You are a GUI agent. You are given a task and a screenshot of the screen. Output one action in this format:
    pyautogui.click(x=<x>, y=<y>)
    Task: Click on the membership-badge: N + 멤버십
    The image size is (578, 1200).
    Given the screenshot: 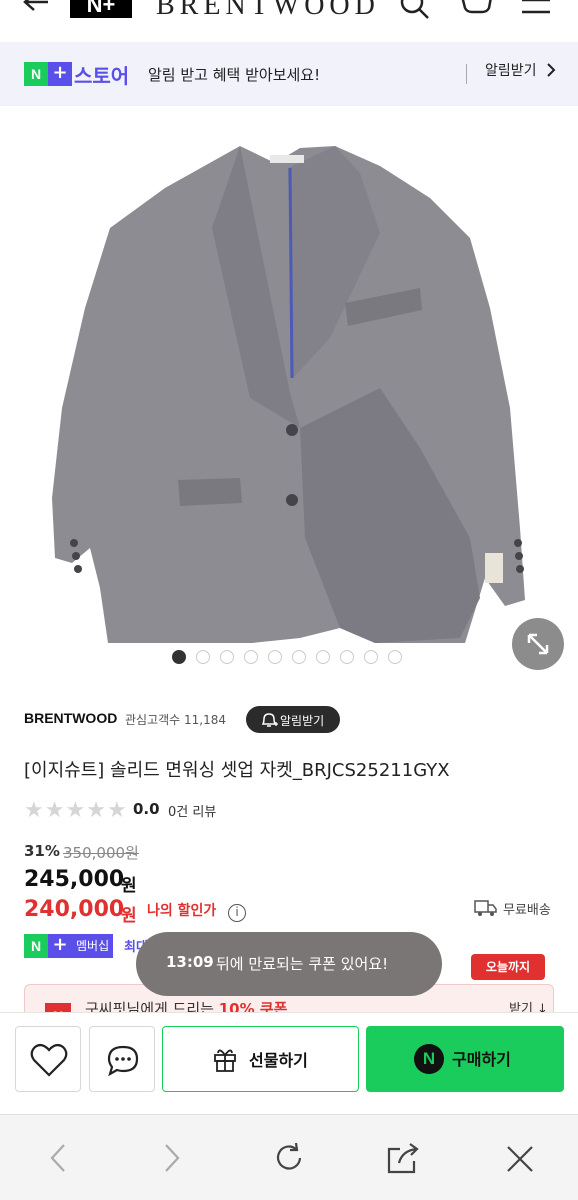 What is the action you would take?
    pyautogui.click(x=69, y=946)
    